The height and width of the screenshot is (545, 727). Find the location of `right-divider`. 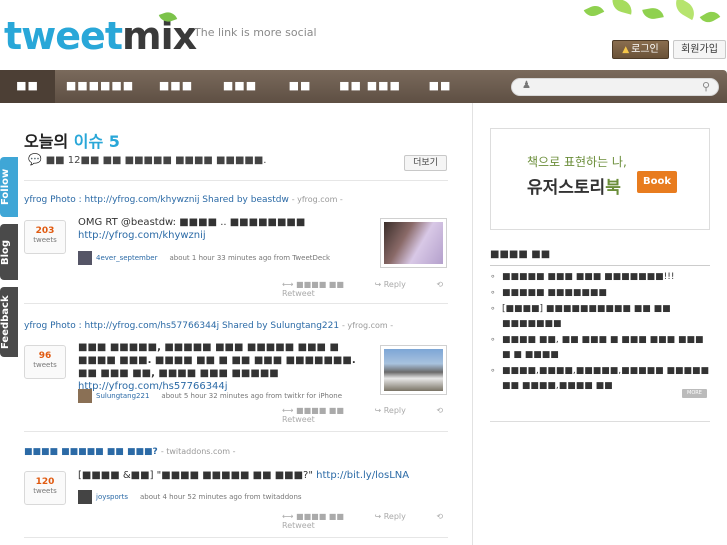

right-divider is located at coordinates (600, 421).